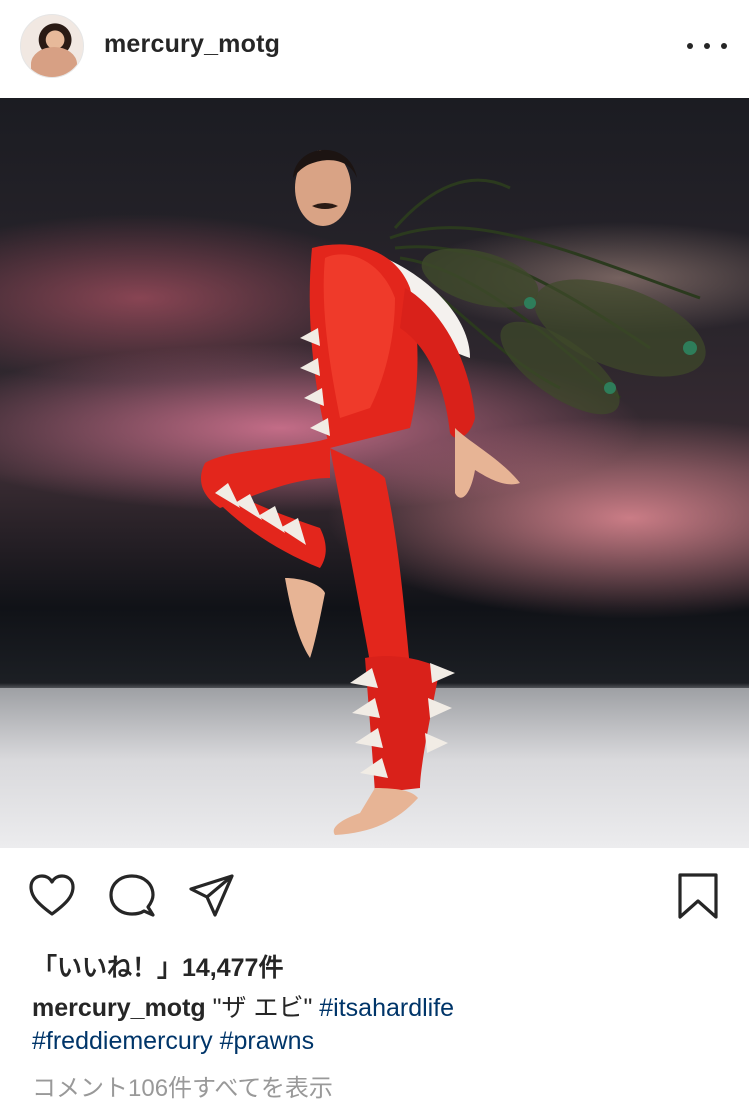  I want to click on hashtag-link: #freddiemercury, so click(122, 1041).